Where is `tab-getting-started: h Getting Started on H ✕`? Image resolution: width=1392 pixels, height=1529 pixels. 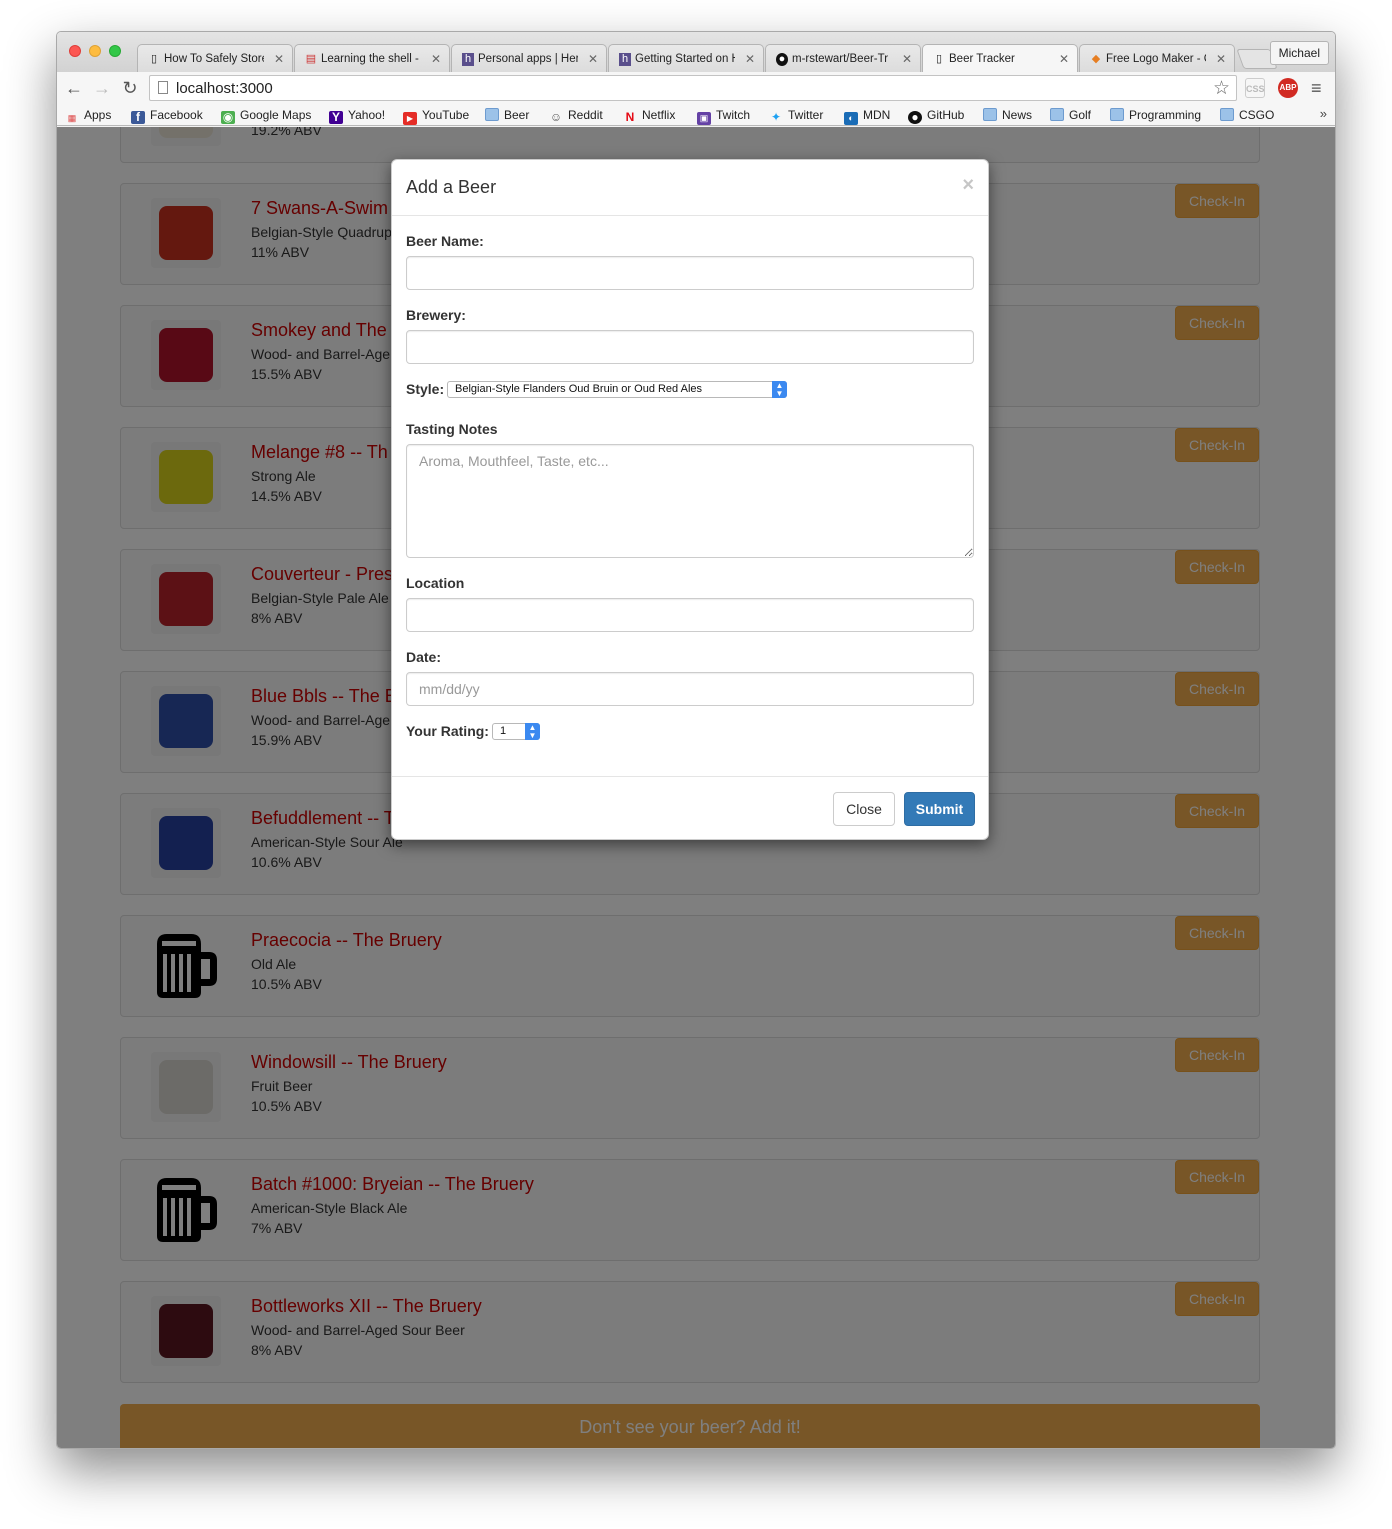 tab-getting-started: h Getting Started on H ✕ is located at coordinates (686, 58).